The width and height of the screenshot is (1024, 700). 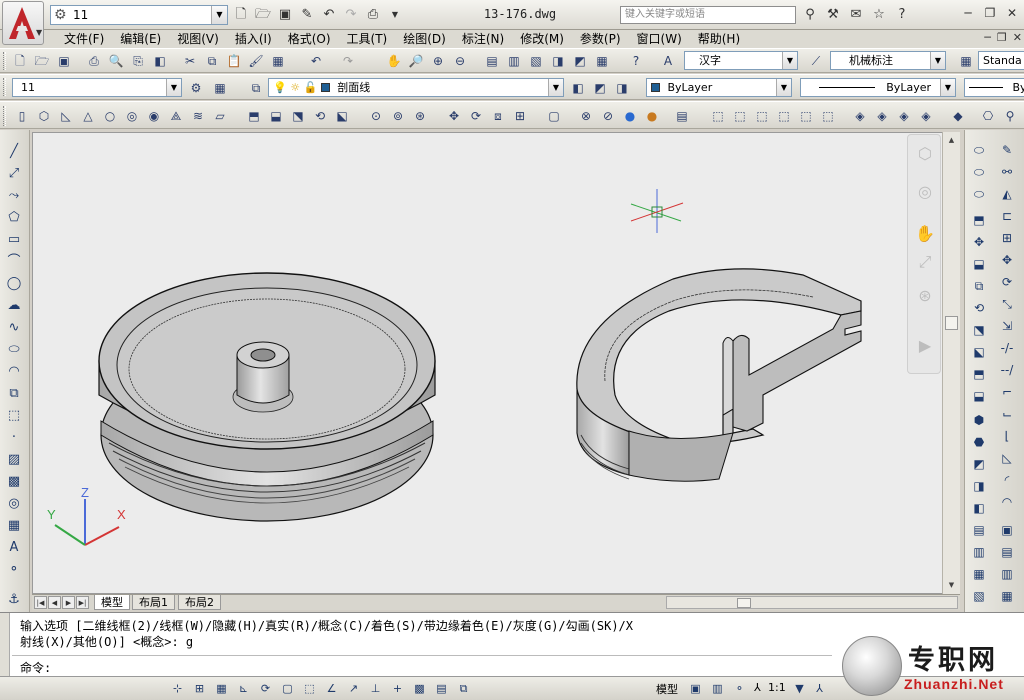 What do you see at coordinates (42, 61) in the screenshot?
I see `open-folder-icon: 🗁` at bounding box center [42, 61].